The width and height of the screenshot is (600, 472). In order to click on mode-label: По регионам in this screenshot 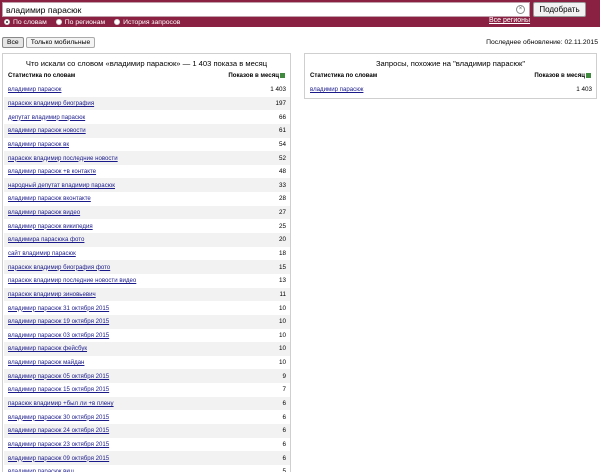, I will do `click(85, 22)`.